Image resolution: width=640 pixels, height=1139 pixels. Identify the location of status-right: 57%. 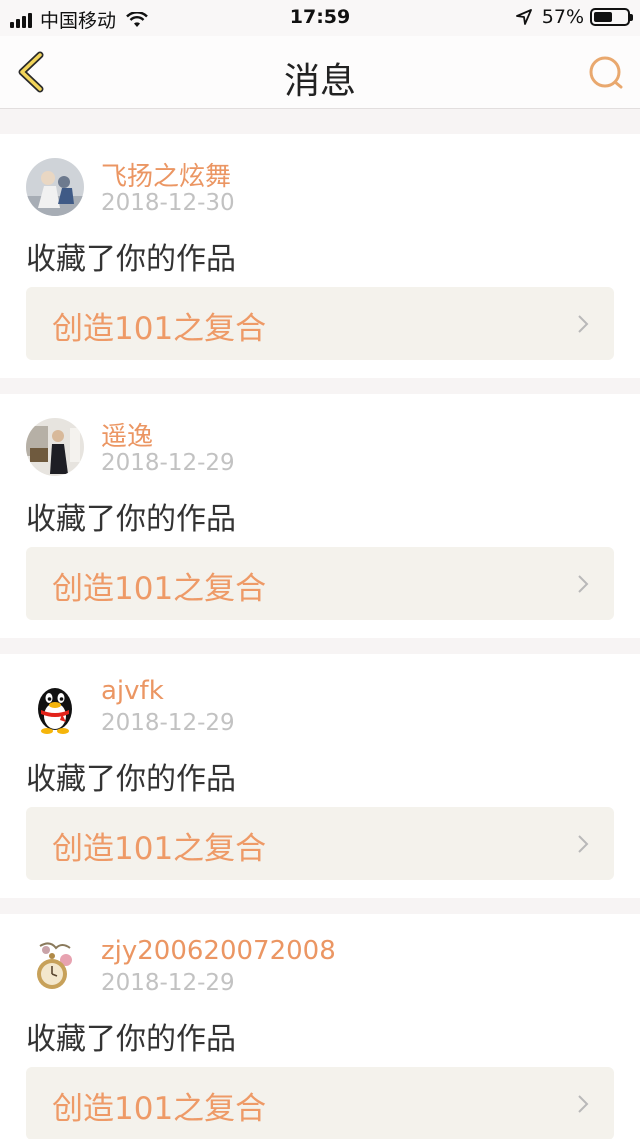
(574, 17).